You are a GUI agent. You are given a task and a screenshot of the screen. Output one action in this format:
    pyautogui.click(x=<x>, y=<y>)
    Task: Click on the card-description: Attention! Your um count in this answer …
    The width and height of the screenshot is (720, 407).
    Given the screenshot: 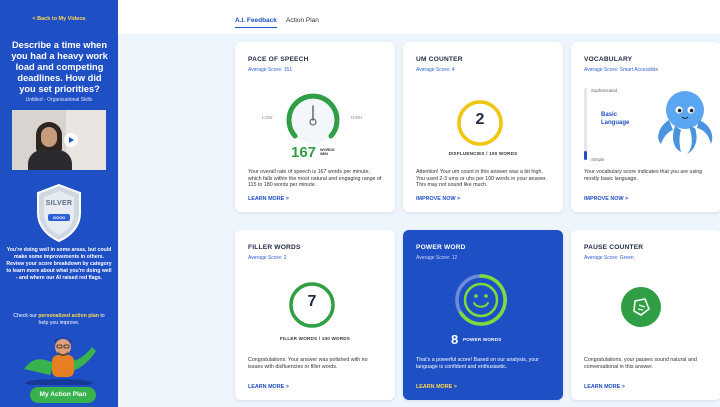 What is the action you would take?
    pyautogui.click(x=481, y=179)
    